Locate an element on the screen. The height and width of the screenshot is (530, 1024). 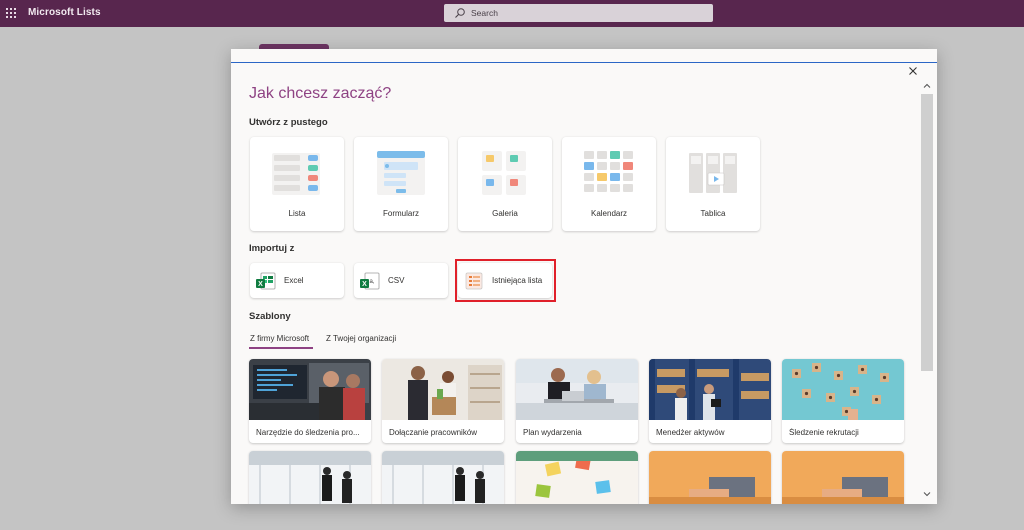
search-placeholder: Search is located at coordinates (484, 13).